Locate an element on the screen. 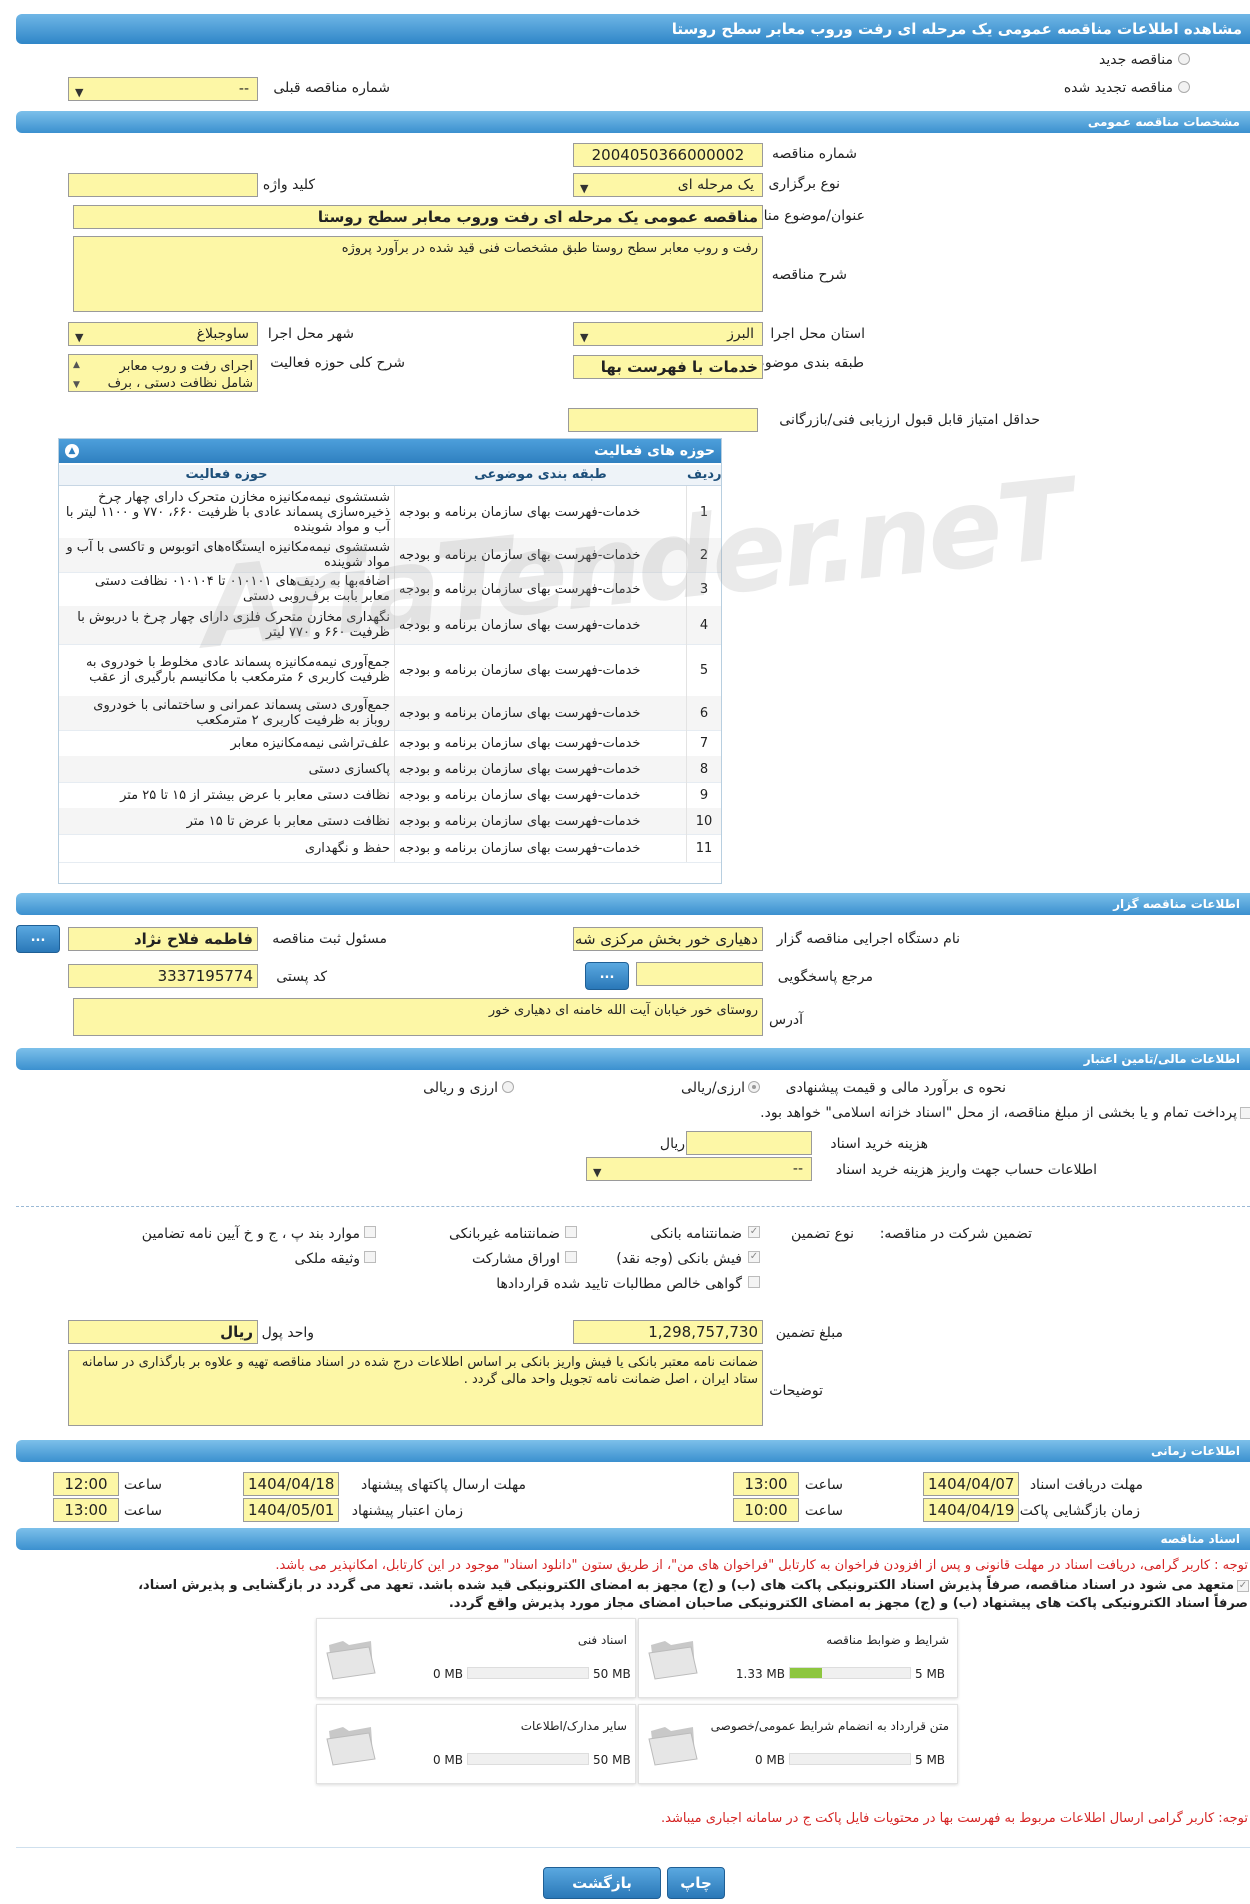 This screenshot has height=1904, width=1250. bonds-checkbox is located at coordinates (571, 1257).